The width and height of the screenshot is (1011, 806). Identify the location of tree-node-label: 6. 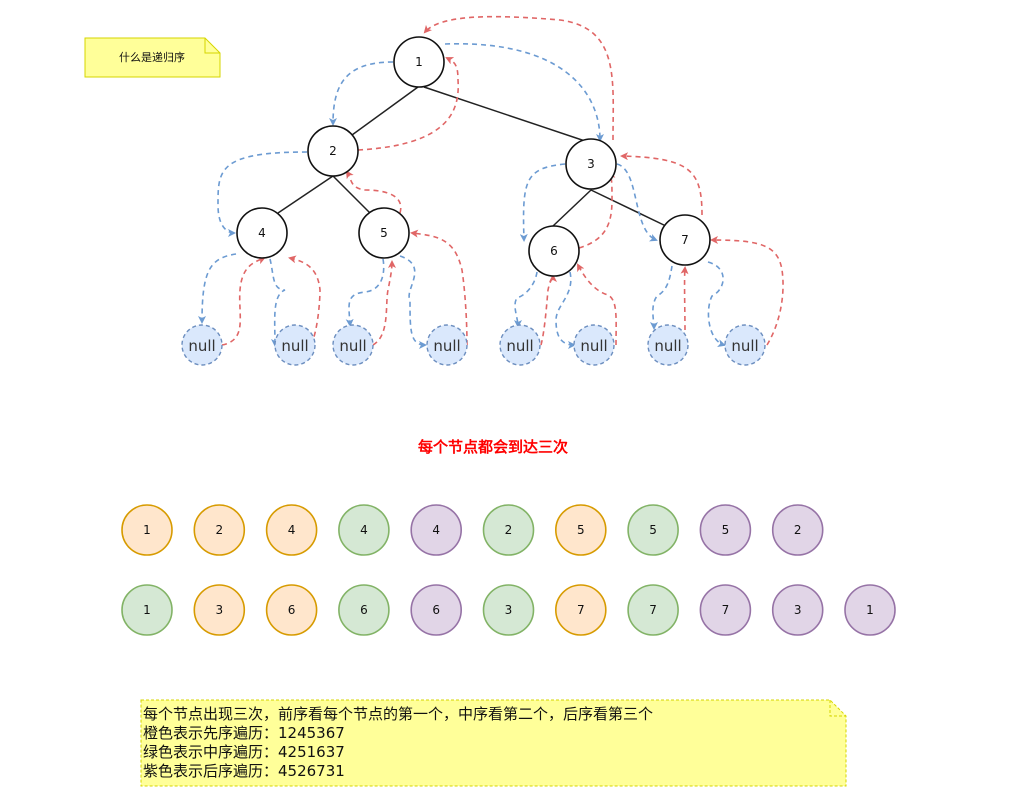
(554, 251).